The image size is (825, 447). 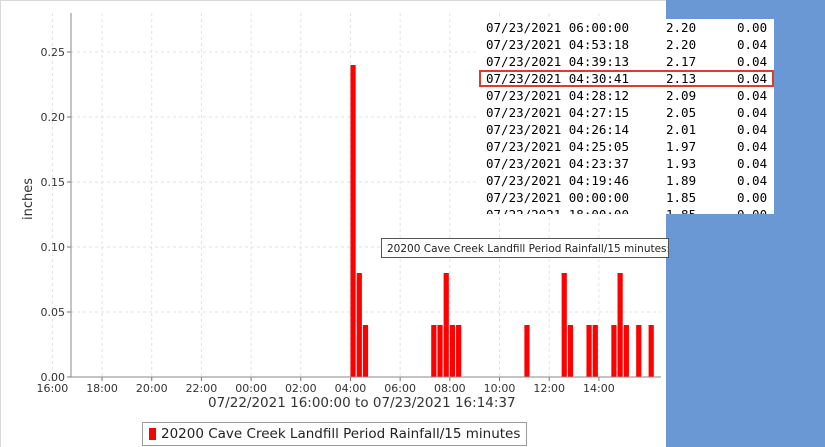 I want to click on table-row: 07/22/2021 18:00:00 1.85 0.00, so click(x=626, y=210).